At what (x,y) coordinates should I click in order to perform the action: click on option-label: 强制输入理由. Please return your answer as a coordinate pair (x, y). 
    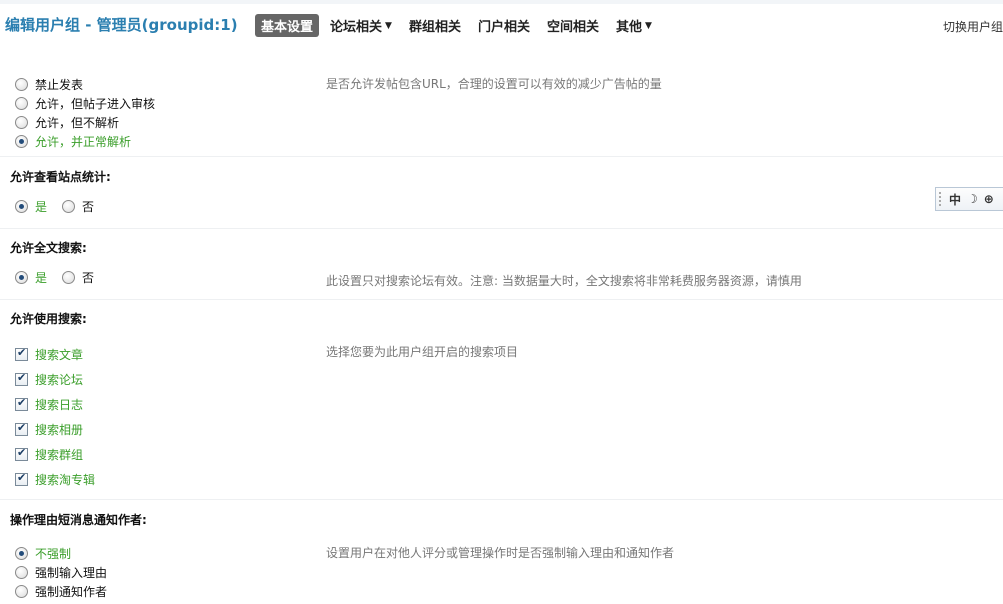
    Looking at the image, I should click on (71, 572).